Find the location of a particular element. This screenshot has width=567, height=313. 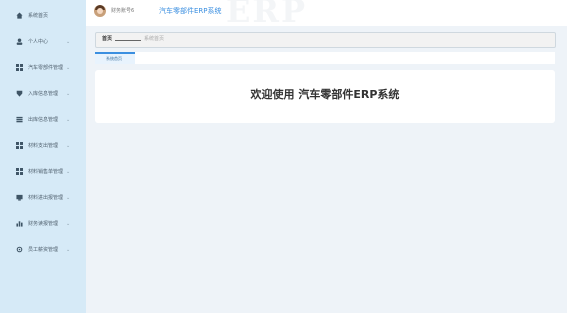

welcome-card: 欢迎使用 汽车零部件ERP系统 is located at coordinates (325, 96).